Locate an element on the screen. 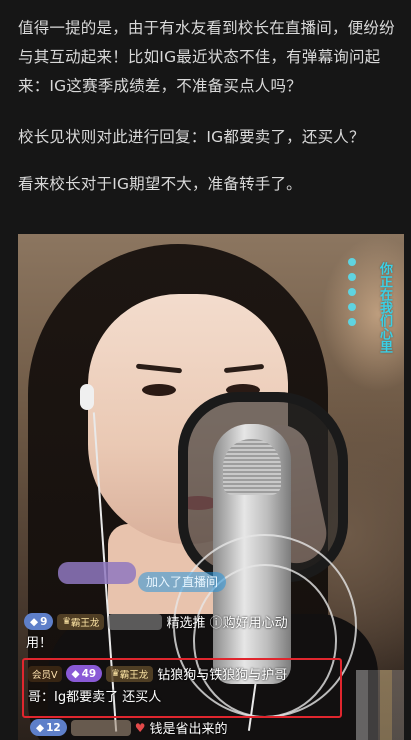 Image resolution: width=411 pixels, height=740 pixels. microphone-grill is located at coordinates (252, 467).